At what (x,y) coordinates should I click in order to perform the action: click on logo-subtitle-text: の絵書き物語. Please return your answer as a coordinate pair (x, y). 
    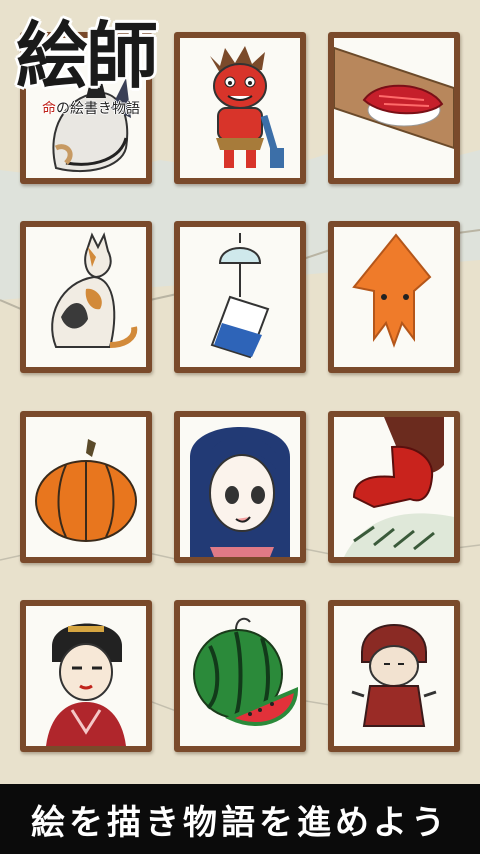
    Looking at the image, I should click on (98, 109).